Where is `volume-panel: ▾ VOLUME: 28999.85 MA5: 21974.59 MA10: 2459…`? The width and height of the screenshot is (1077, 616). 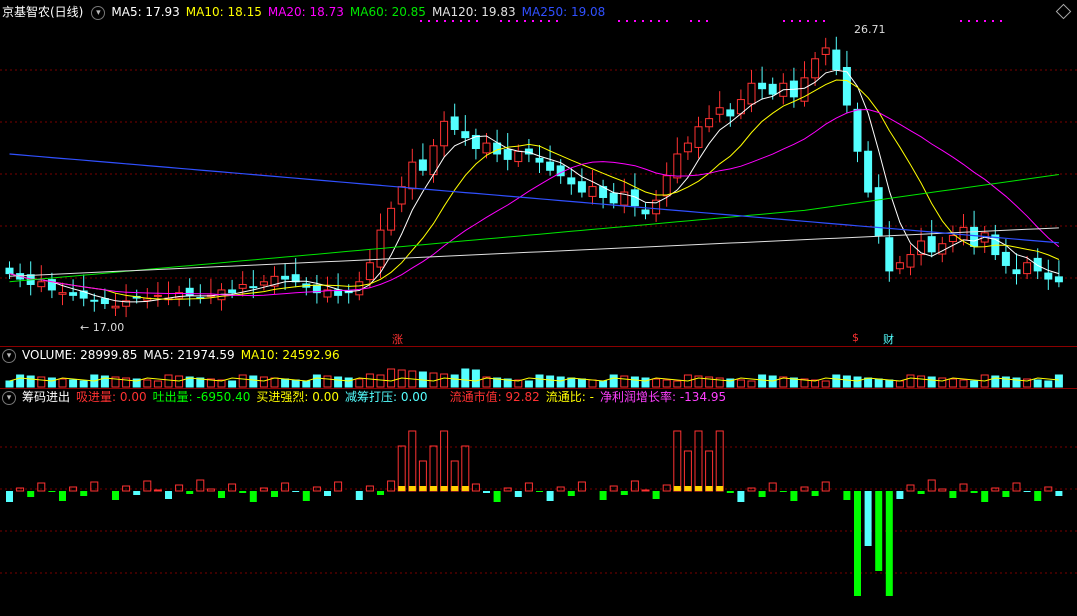
volume-panel: ▾ VOLUME: 28999.85 MA5: 21974.59 MA10: 2459… is located at coordinates (538, 367).